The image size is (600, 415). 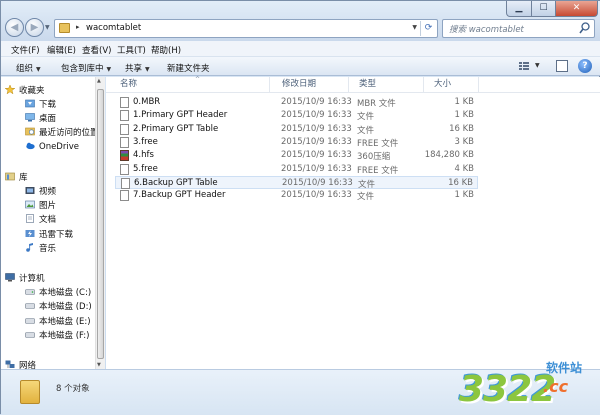 I want to click on column-header-type: 类型, so click(x=386, y=85).